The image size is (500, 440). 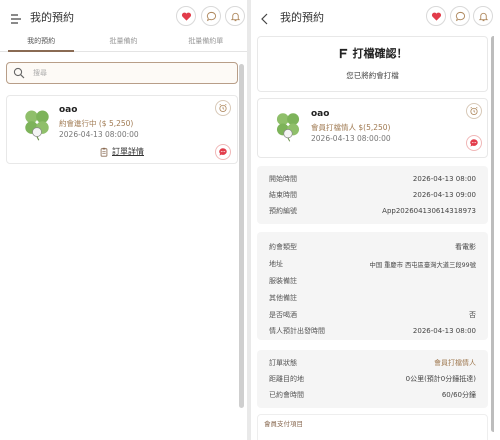 I want to click on end-time-row: 結束時間 2026-04-13 09:00, so click(x=372, y=195).